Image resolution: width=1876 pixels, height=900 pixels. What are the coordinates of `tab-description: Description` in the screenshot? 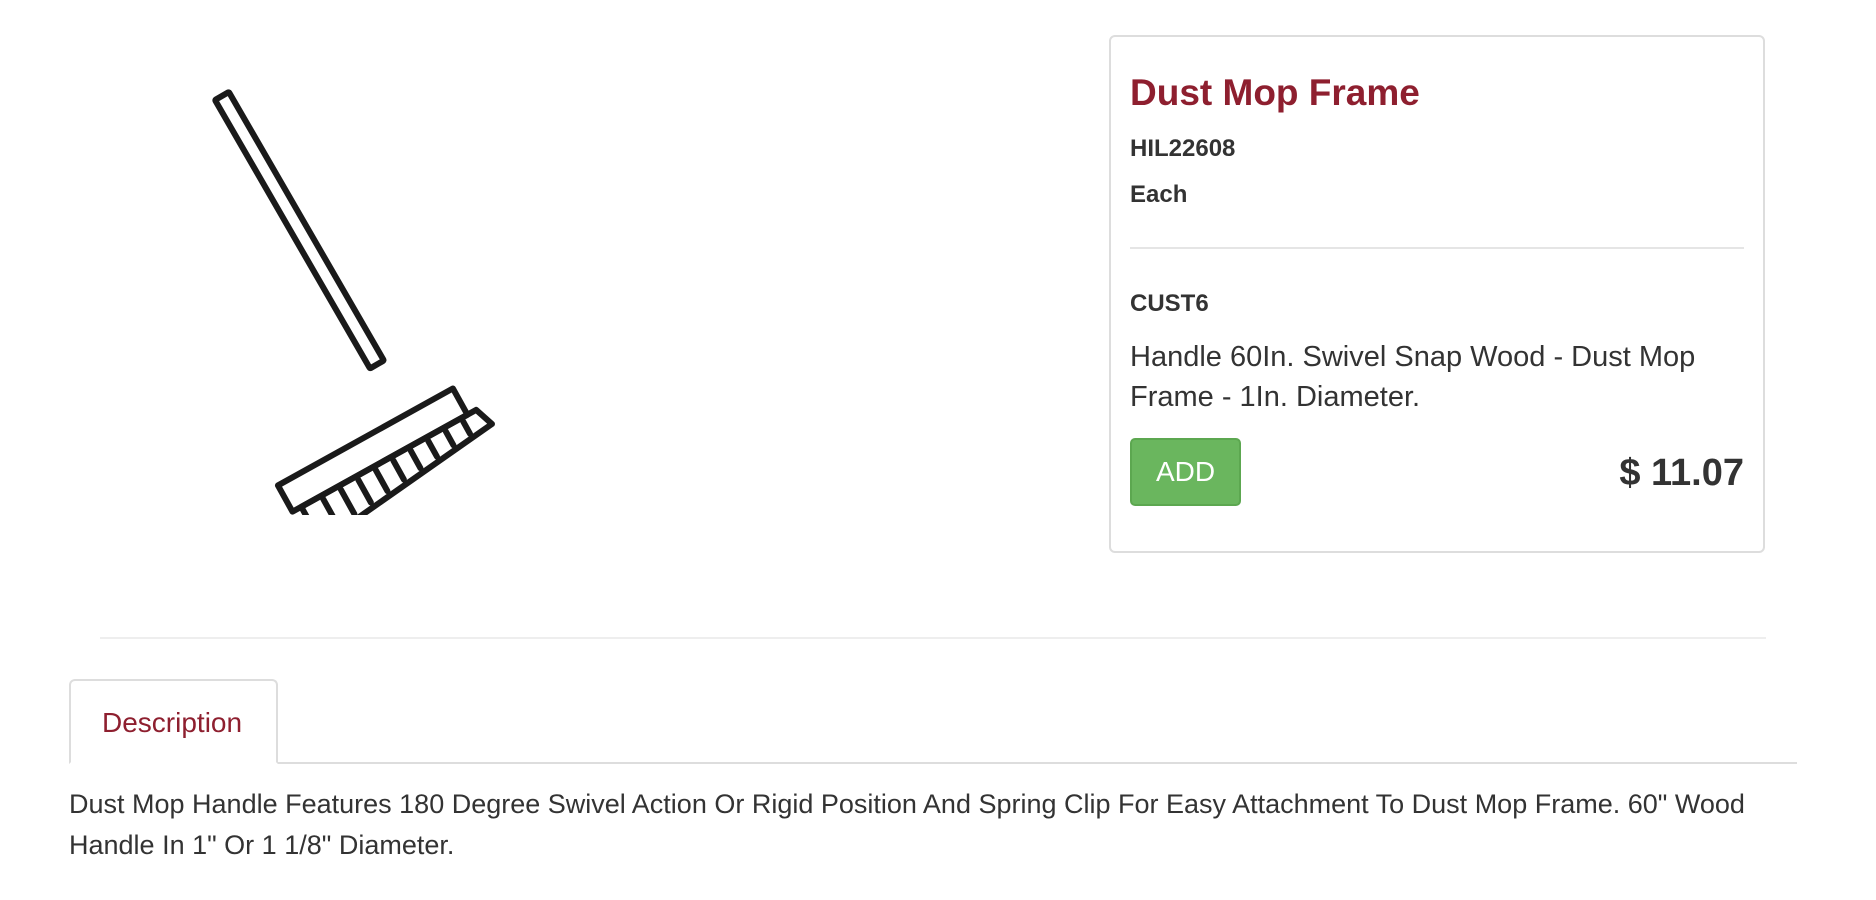 It's located at (173, 721).